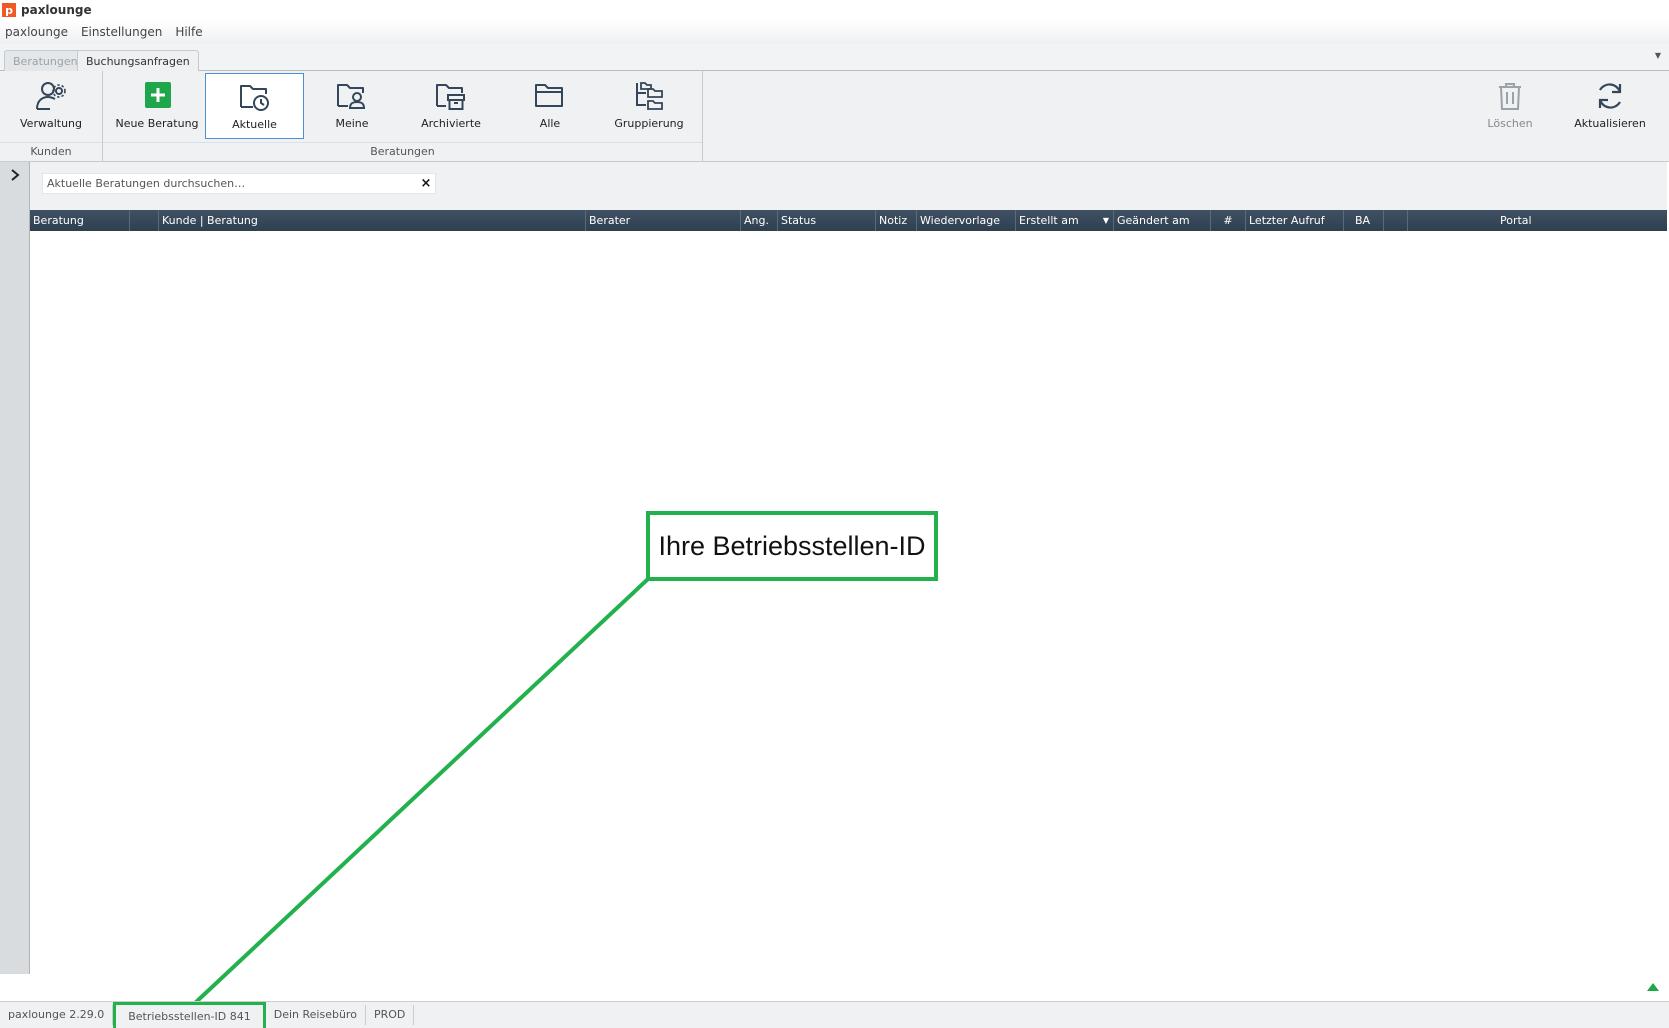 Image resolution: width=1669 pixels, height=1028 pixels. What do you see at coordinates (966, 220) in the screenshot?
I see `column-header-wiedervorlage: Wiedervorlage` at bounding box center [966, 220].